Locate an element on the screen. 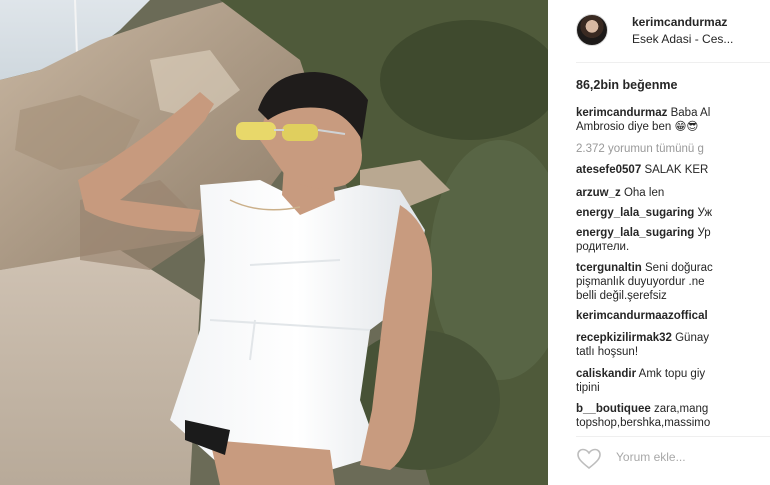 Image resolution: width=770 pixels, height=485 pixels. caption-continued: Ambrosio diye ben 😁😎 is located at coordinates (637, 127).